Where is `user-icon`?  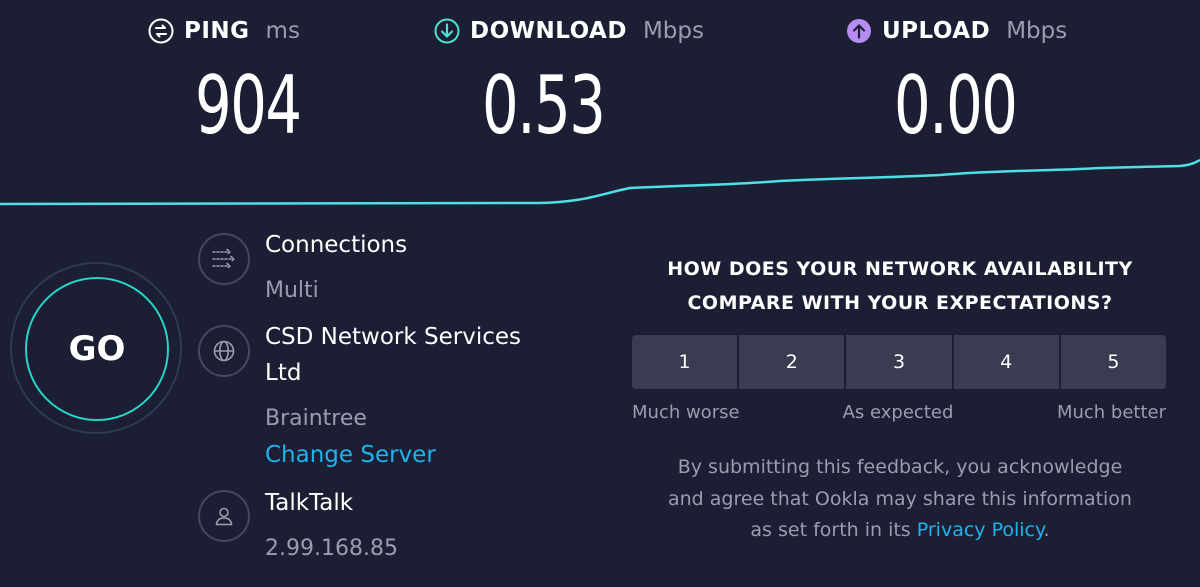
user-icon is located at coordinates (224, 516).